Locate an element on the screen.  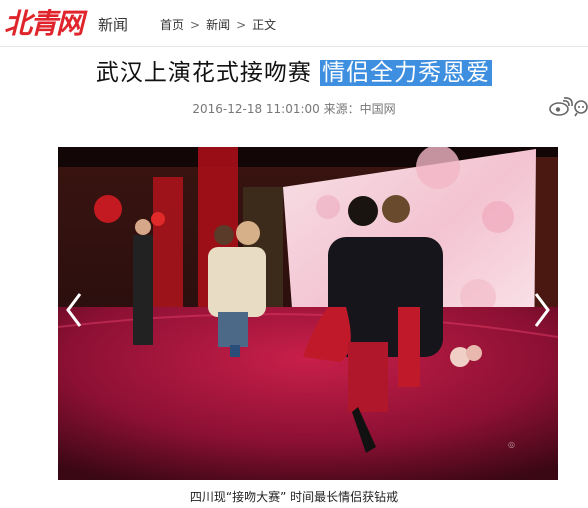
section-label: 新闻 is located at coordinates (113, 24).